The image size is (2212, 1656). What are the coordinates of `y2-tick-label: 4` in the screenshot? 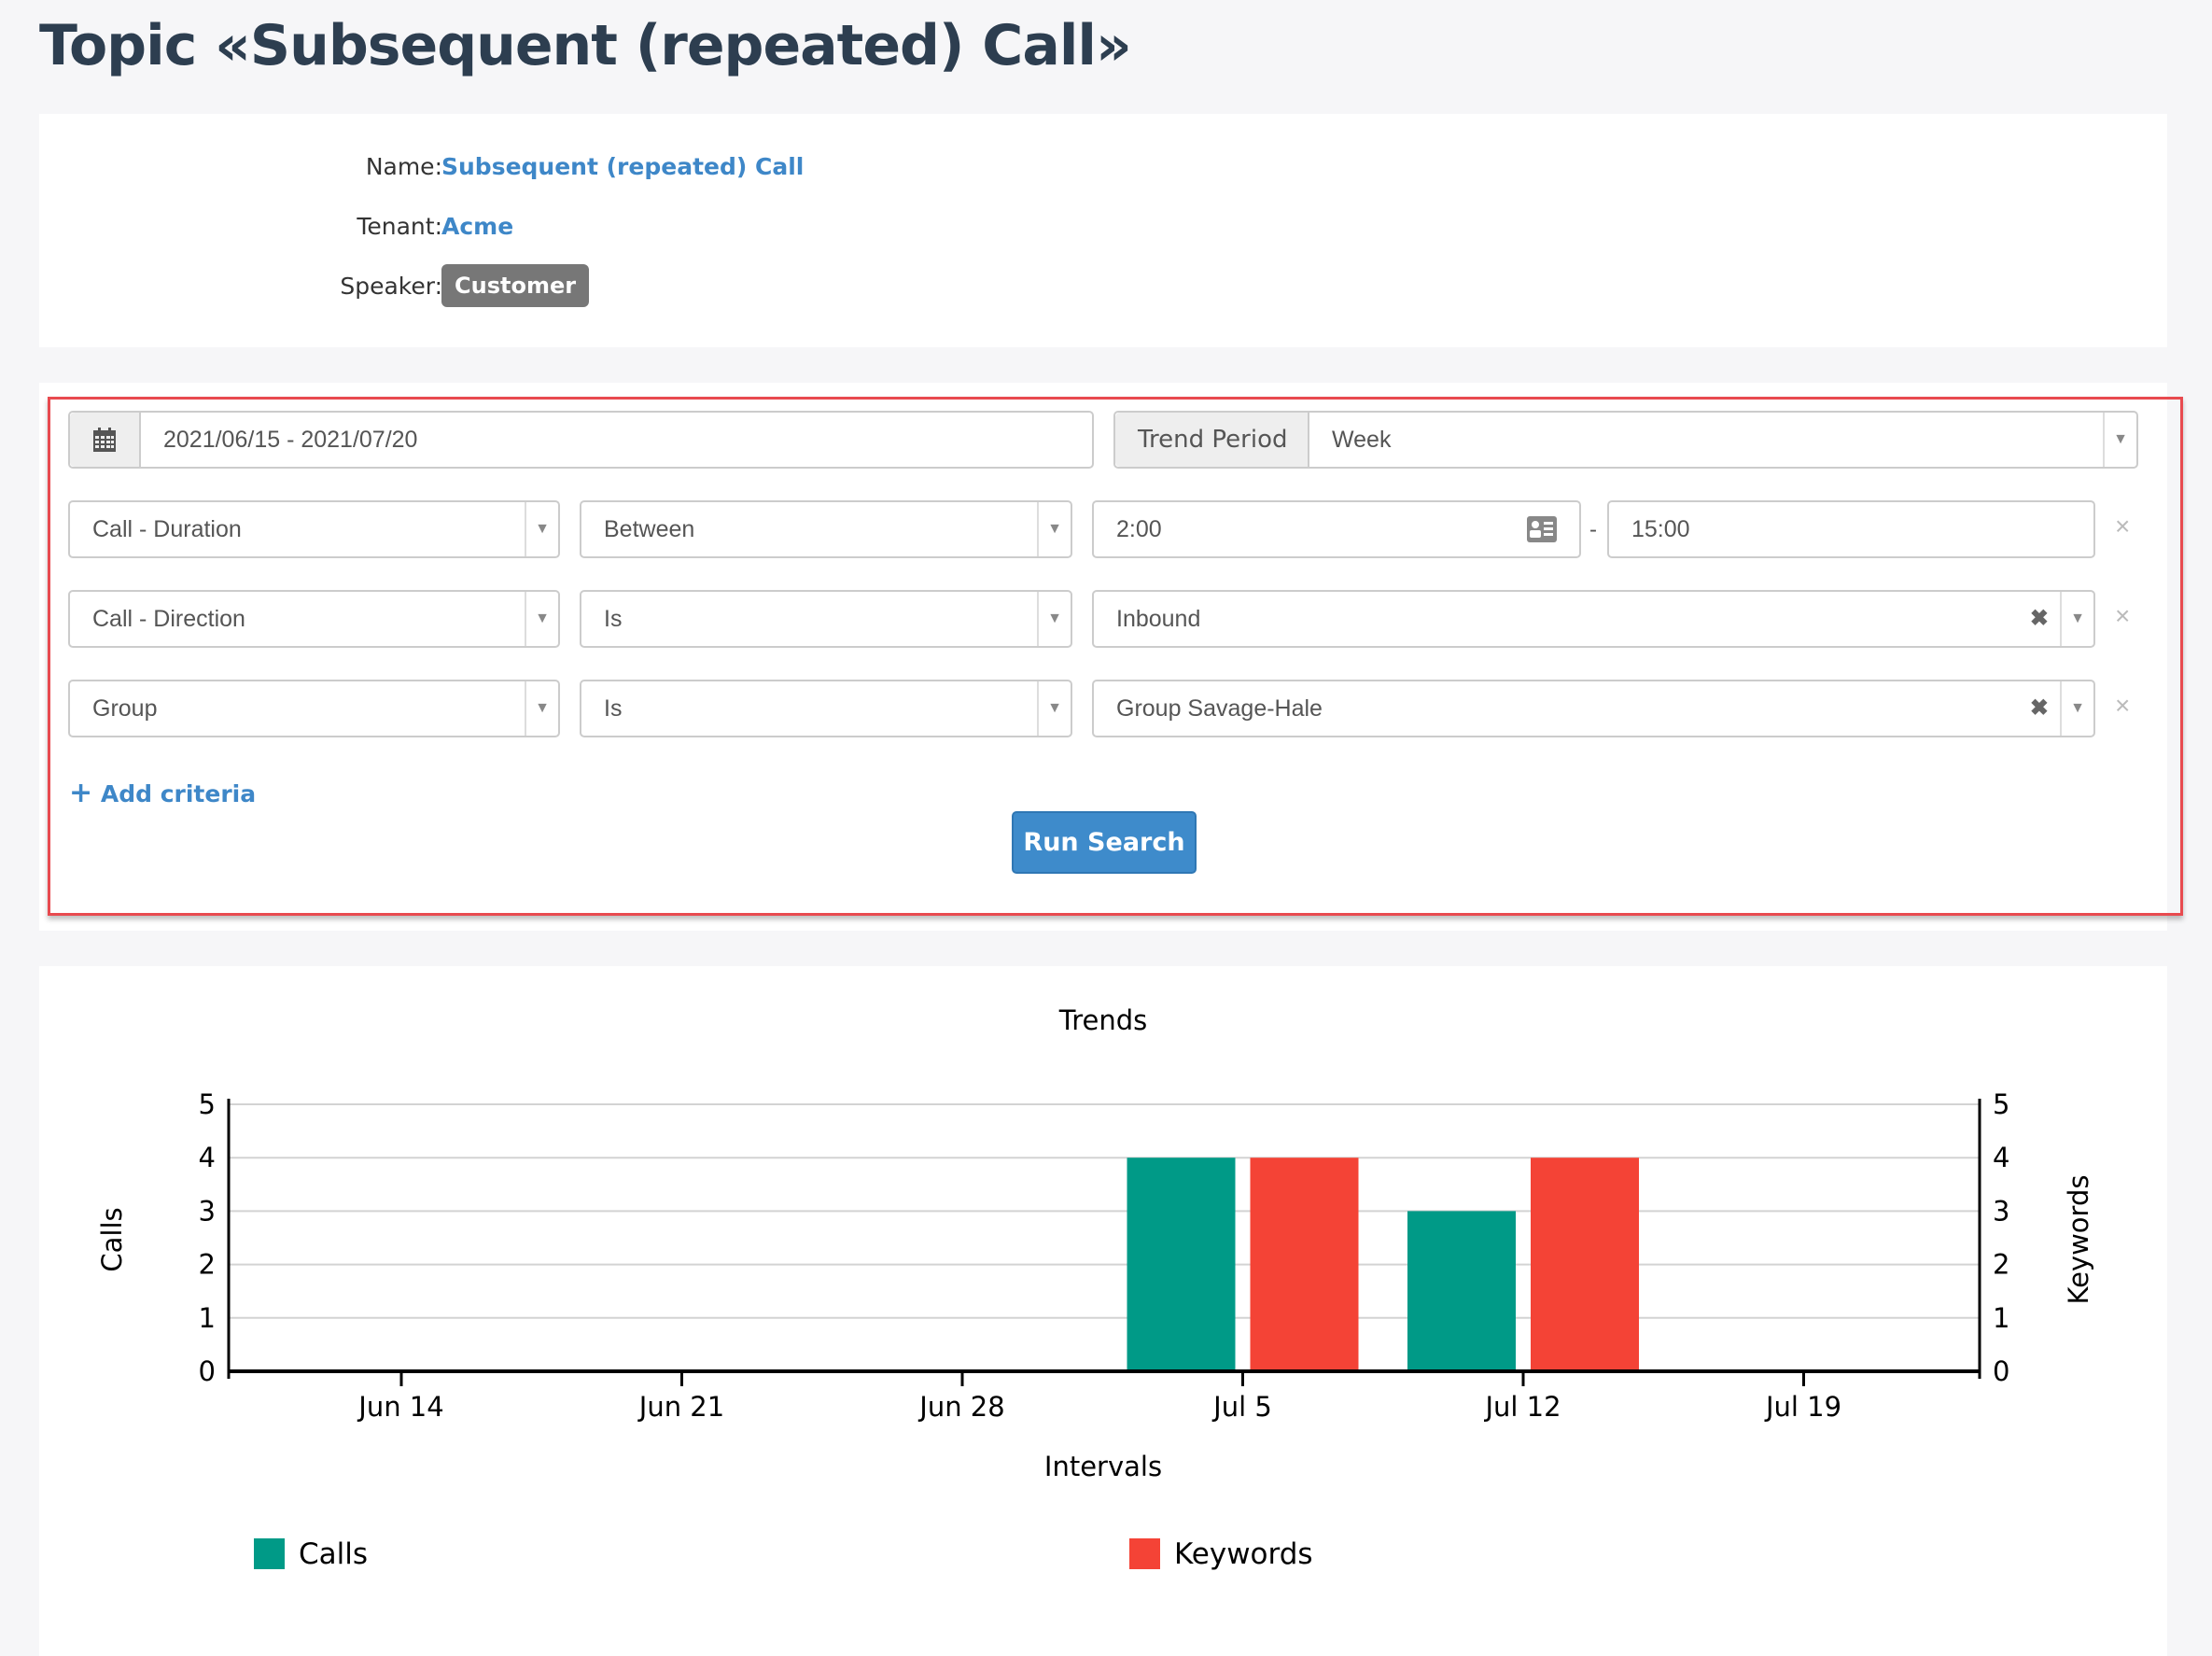 It's located at (2001, 1157).